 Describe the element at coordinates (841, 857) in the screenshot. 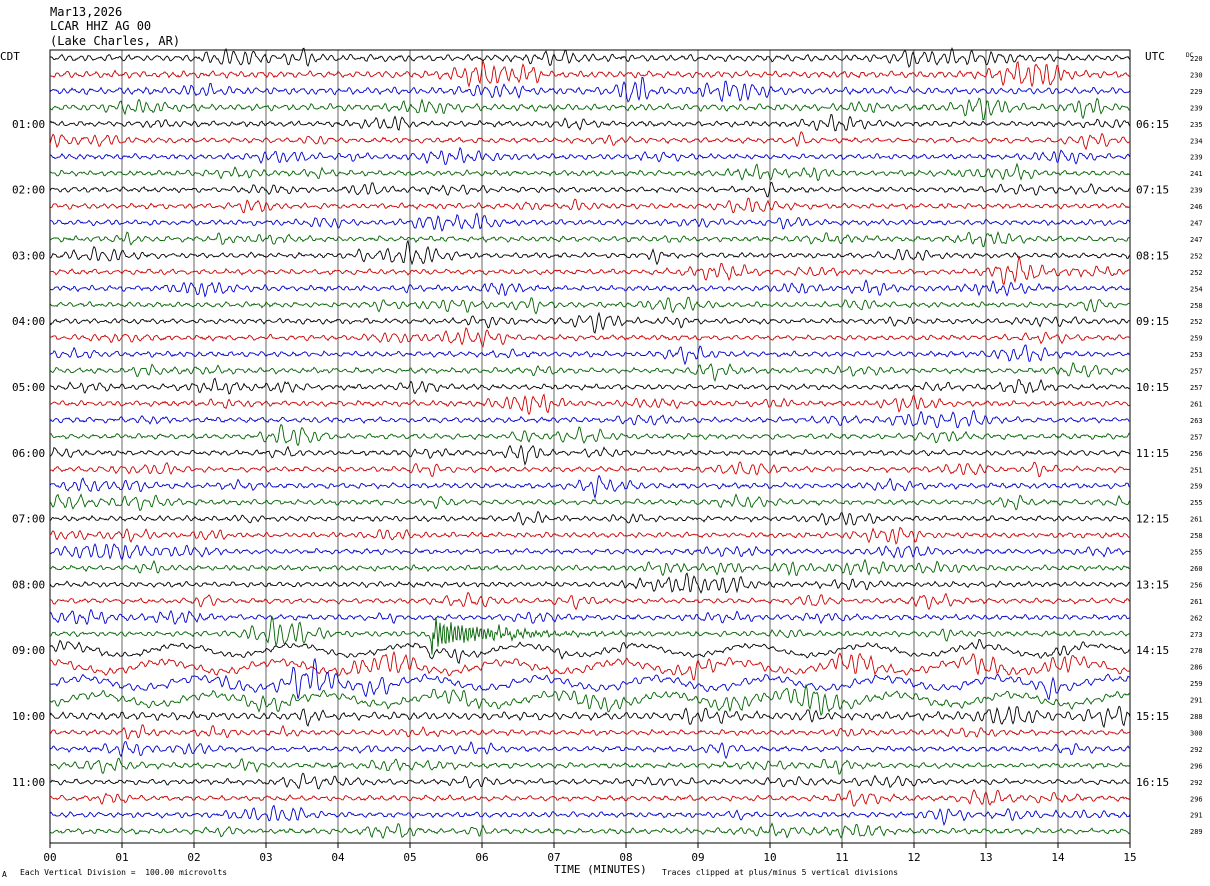

I see `x-tick-label: 11` at that location.